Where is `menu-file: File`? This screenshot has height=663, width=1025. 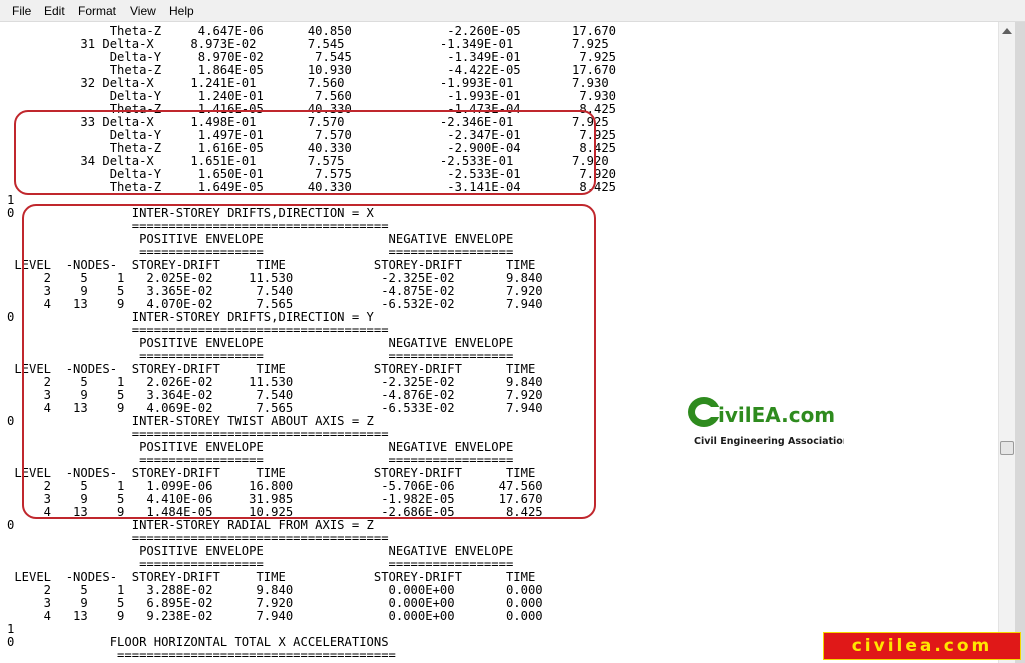
menu-file: File is located at coordinates (21, 11).